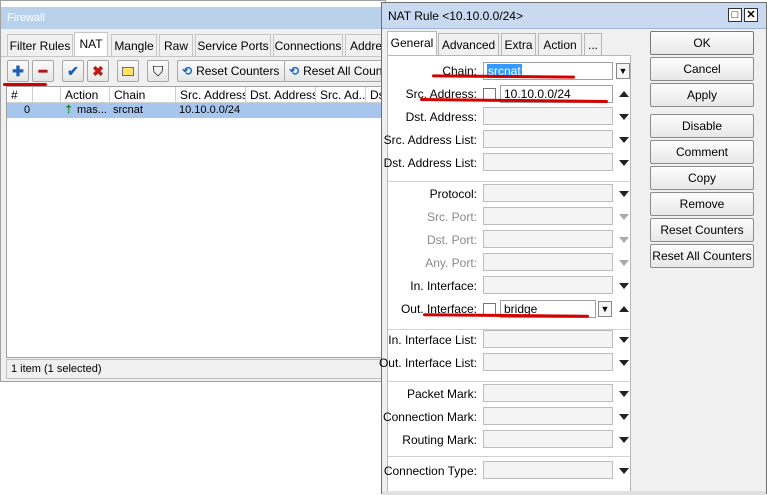  Describe the element at coordinates (176, 45) in the screenshot. I see `tab-raw: Raw` at that location.